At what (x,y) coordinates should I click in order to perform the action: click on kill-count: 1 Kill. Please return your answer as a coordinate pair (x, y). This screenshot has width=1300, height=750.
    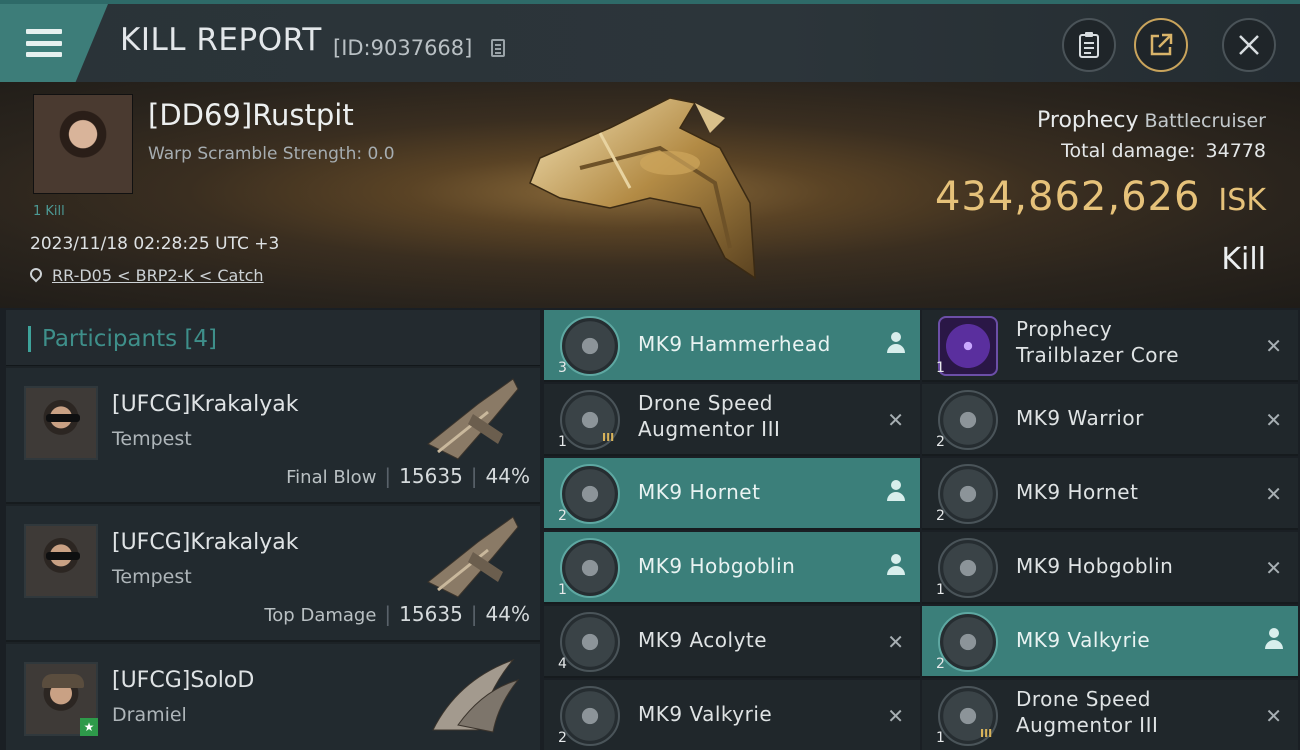
    Looking at the image, I should click on (49, 211).